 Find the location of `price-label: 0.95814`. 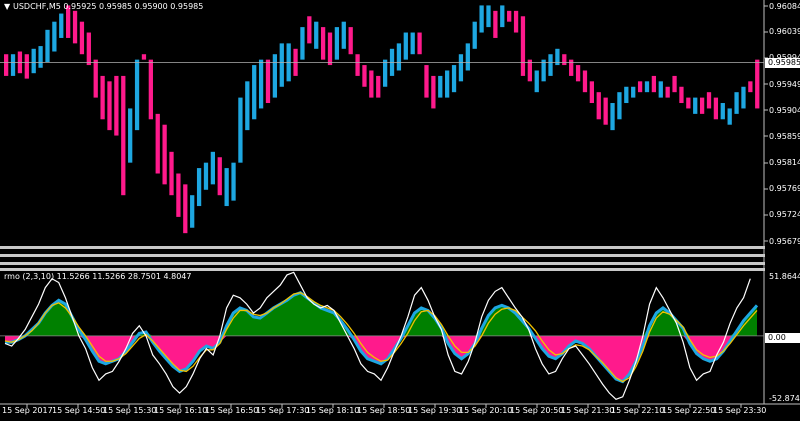

price-label: 0.95814 is located at coordinates (784, 162).